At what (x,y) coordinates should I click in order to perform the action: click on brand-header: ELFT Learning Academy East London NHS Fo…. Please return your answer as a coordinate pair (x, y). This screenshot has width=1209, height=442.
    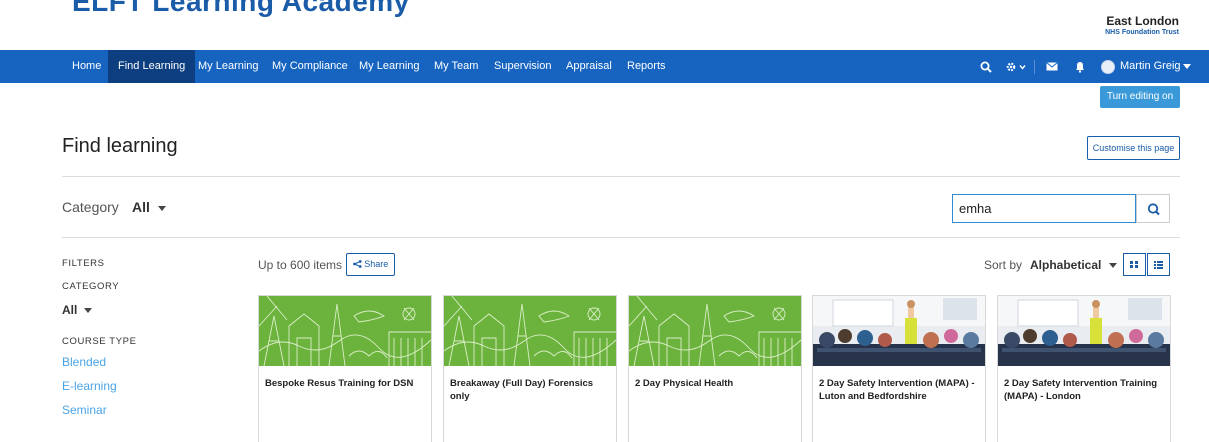
    Looking at the image, I should click on (604, 25).